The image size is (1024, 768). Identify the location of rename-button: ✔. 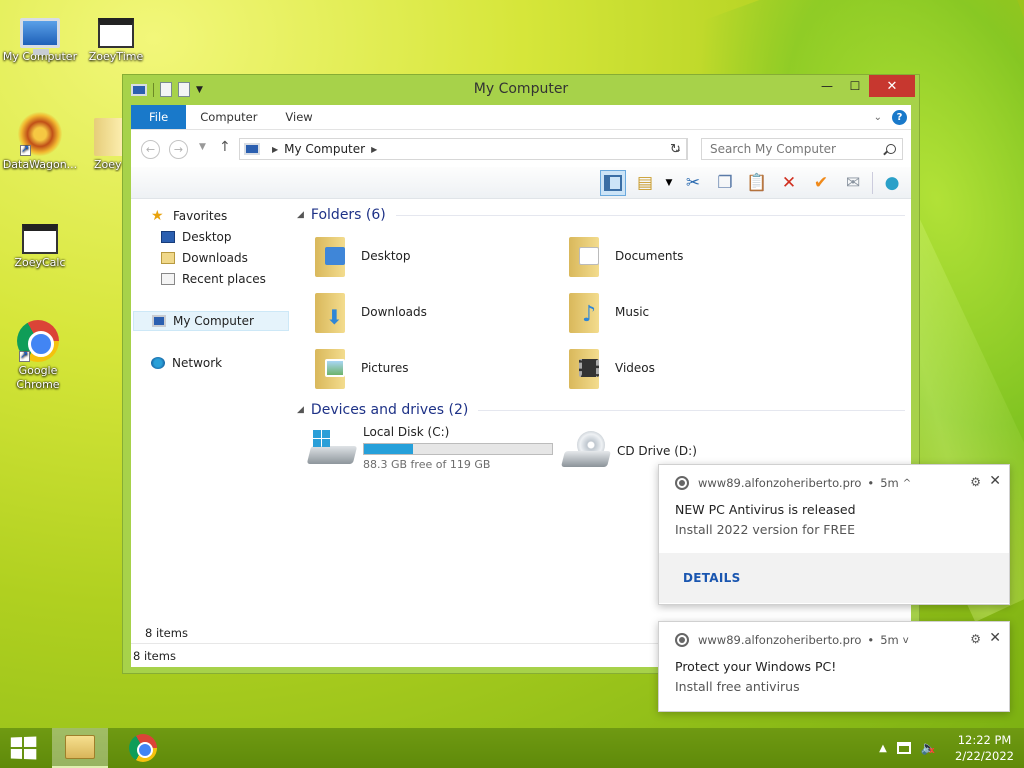
(821, 183).